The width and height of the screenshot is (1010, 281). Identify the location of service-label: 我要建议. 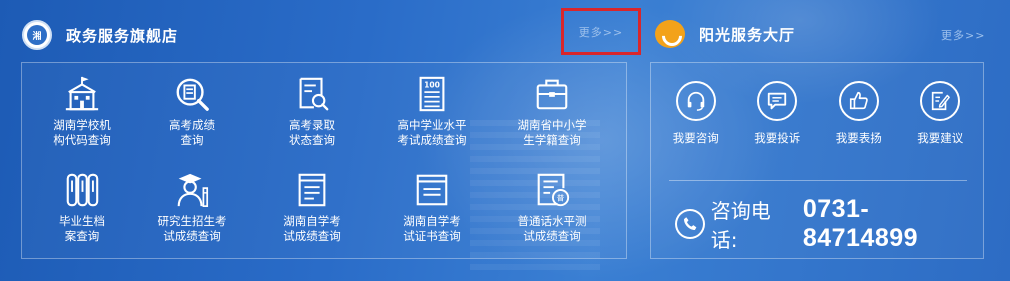
(940, 138).